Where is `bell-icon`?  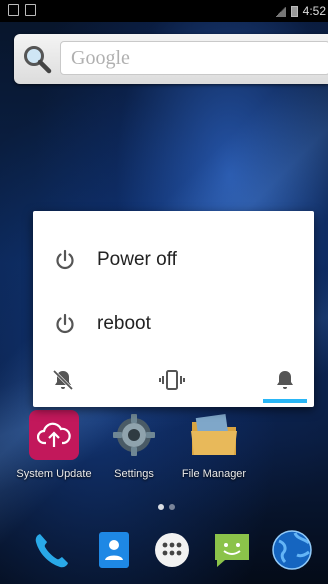 bell-icon is located at coordinates (285, 380).